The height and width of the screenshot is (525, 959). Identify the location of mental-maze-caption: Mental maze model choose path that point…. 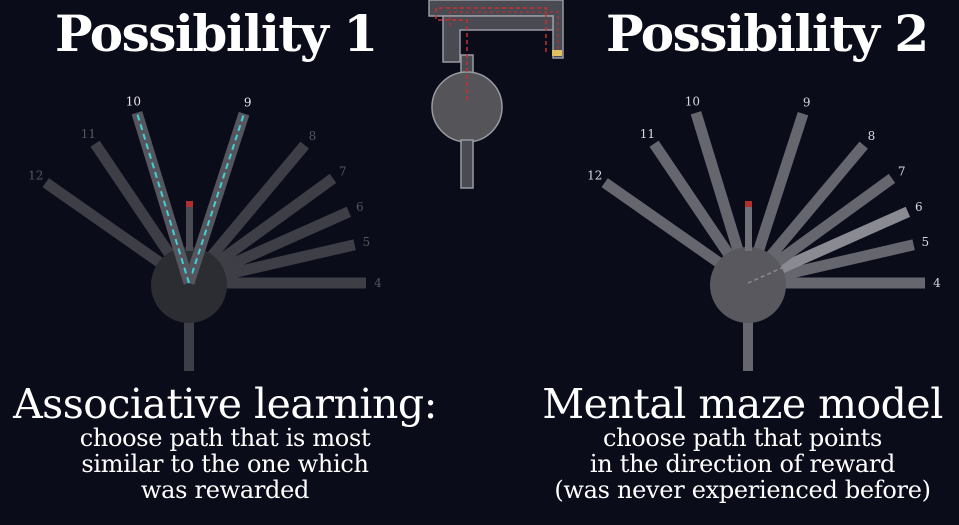
(739, 442).